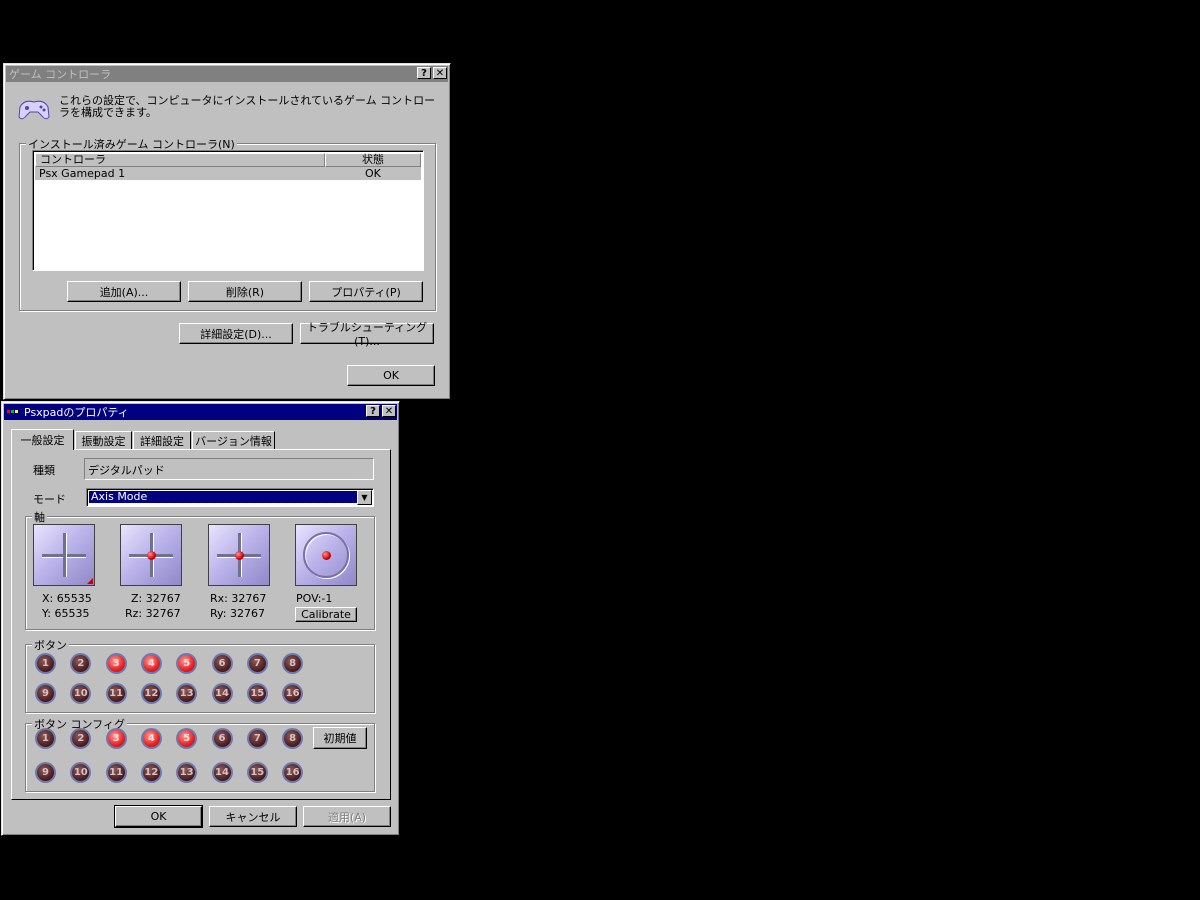 The height and width of the screenshot is (900, 1200). I want to click on properties-button: プロパティ(P), so click(366, 291).